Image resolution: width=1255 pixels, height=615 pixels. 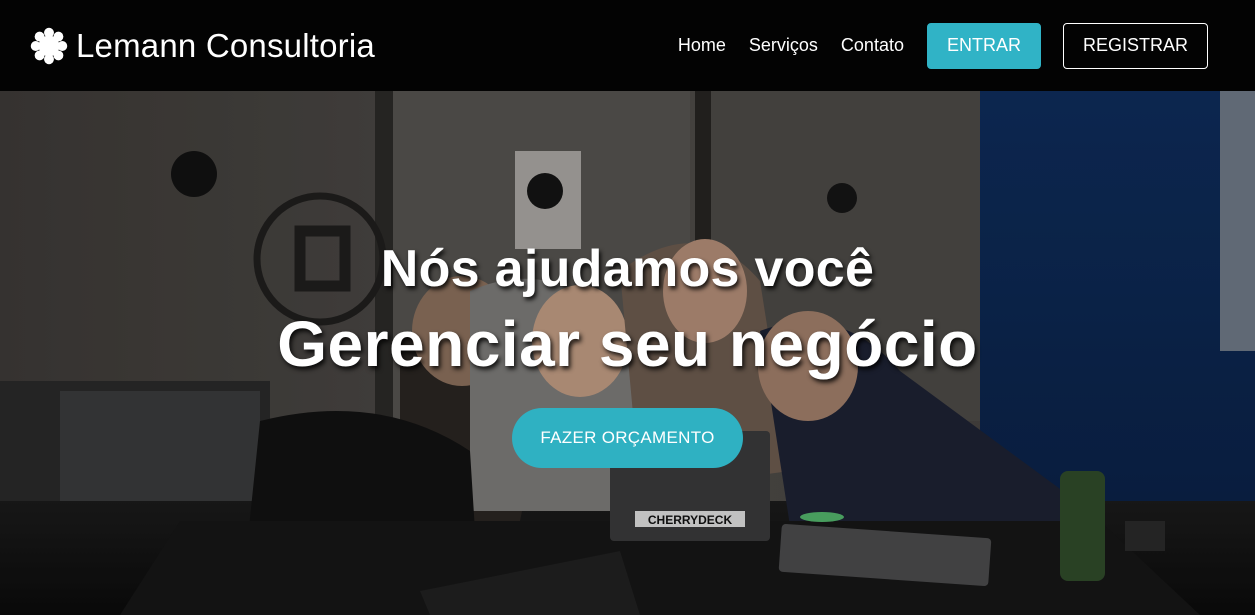 I want to click on brand-link: Lemann Consultoria, so click(x=202, y=46).